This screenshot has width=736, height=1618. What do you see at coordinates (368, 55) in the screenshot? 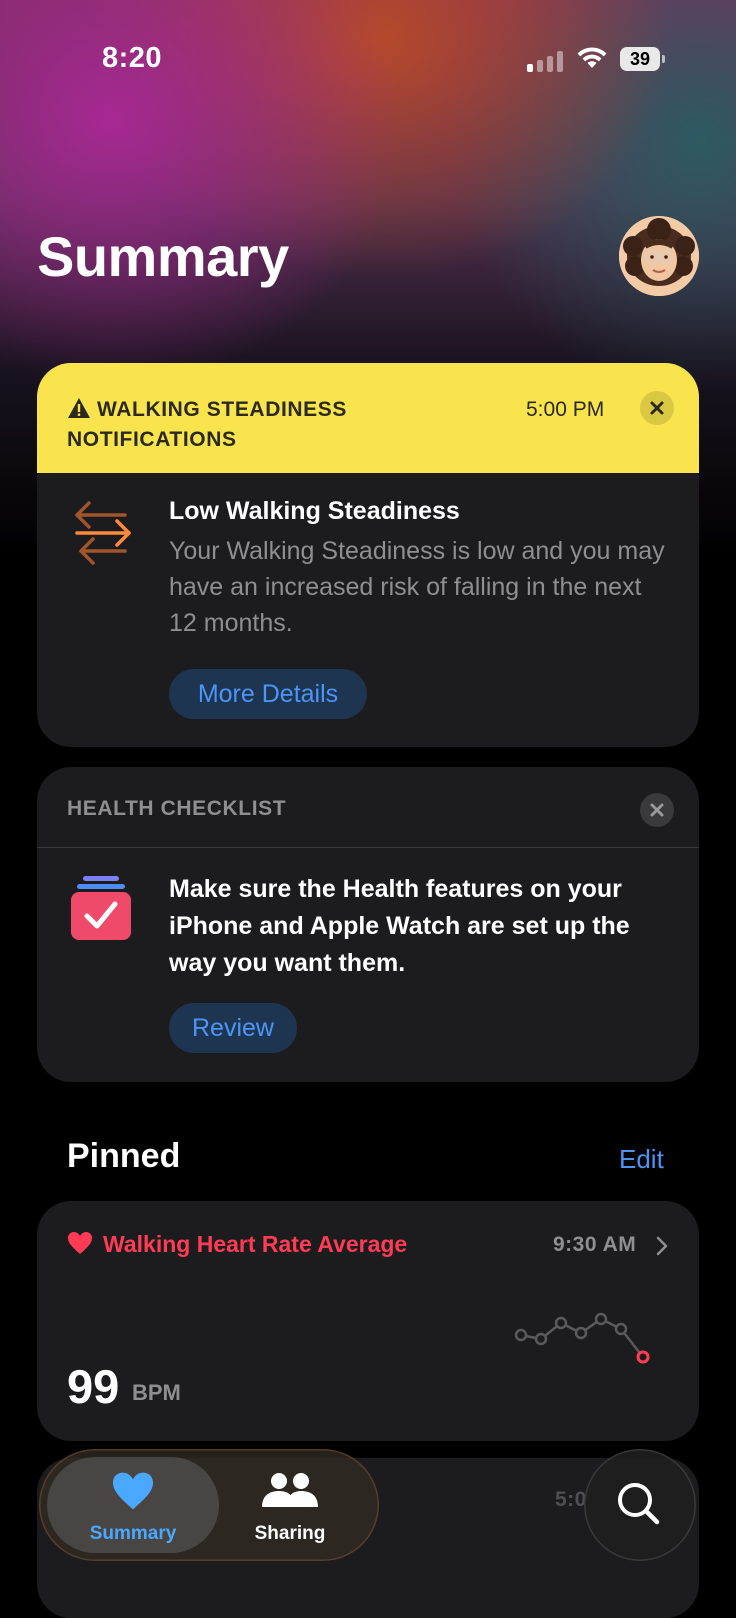
I see `status-bar: 8:20 39` at bounding box center [368, 55].